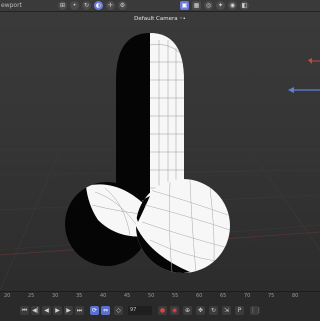 The width and height of the screenshot is (320, 321). Describe the element at coordinates (160, 6) in the screenshot. I see `viewport-toolbar: ewport ⊞ • ↻ ◐ ✛ ⚙ ▣ ▦ ◎ ✦ ◉ ◧` at that location.